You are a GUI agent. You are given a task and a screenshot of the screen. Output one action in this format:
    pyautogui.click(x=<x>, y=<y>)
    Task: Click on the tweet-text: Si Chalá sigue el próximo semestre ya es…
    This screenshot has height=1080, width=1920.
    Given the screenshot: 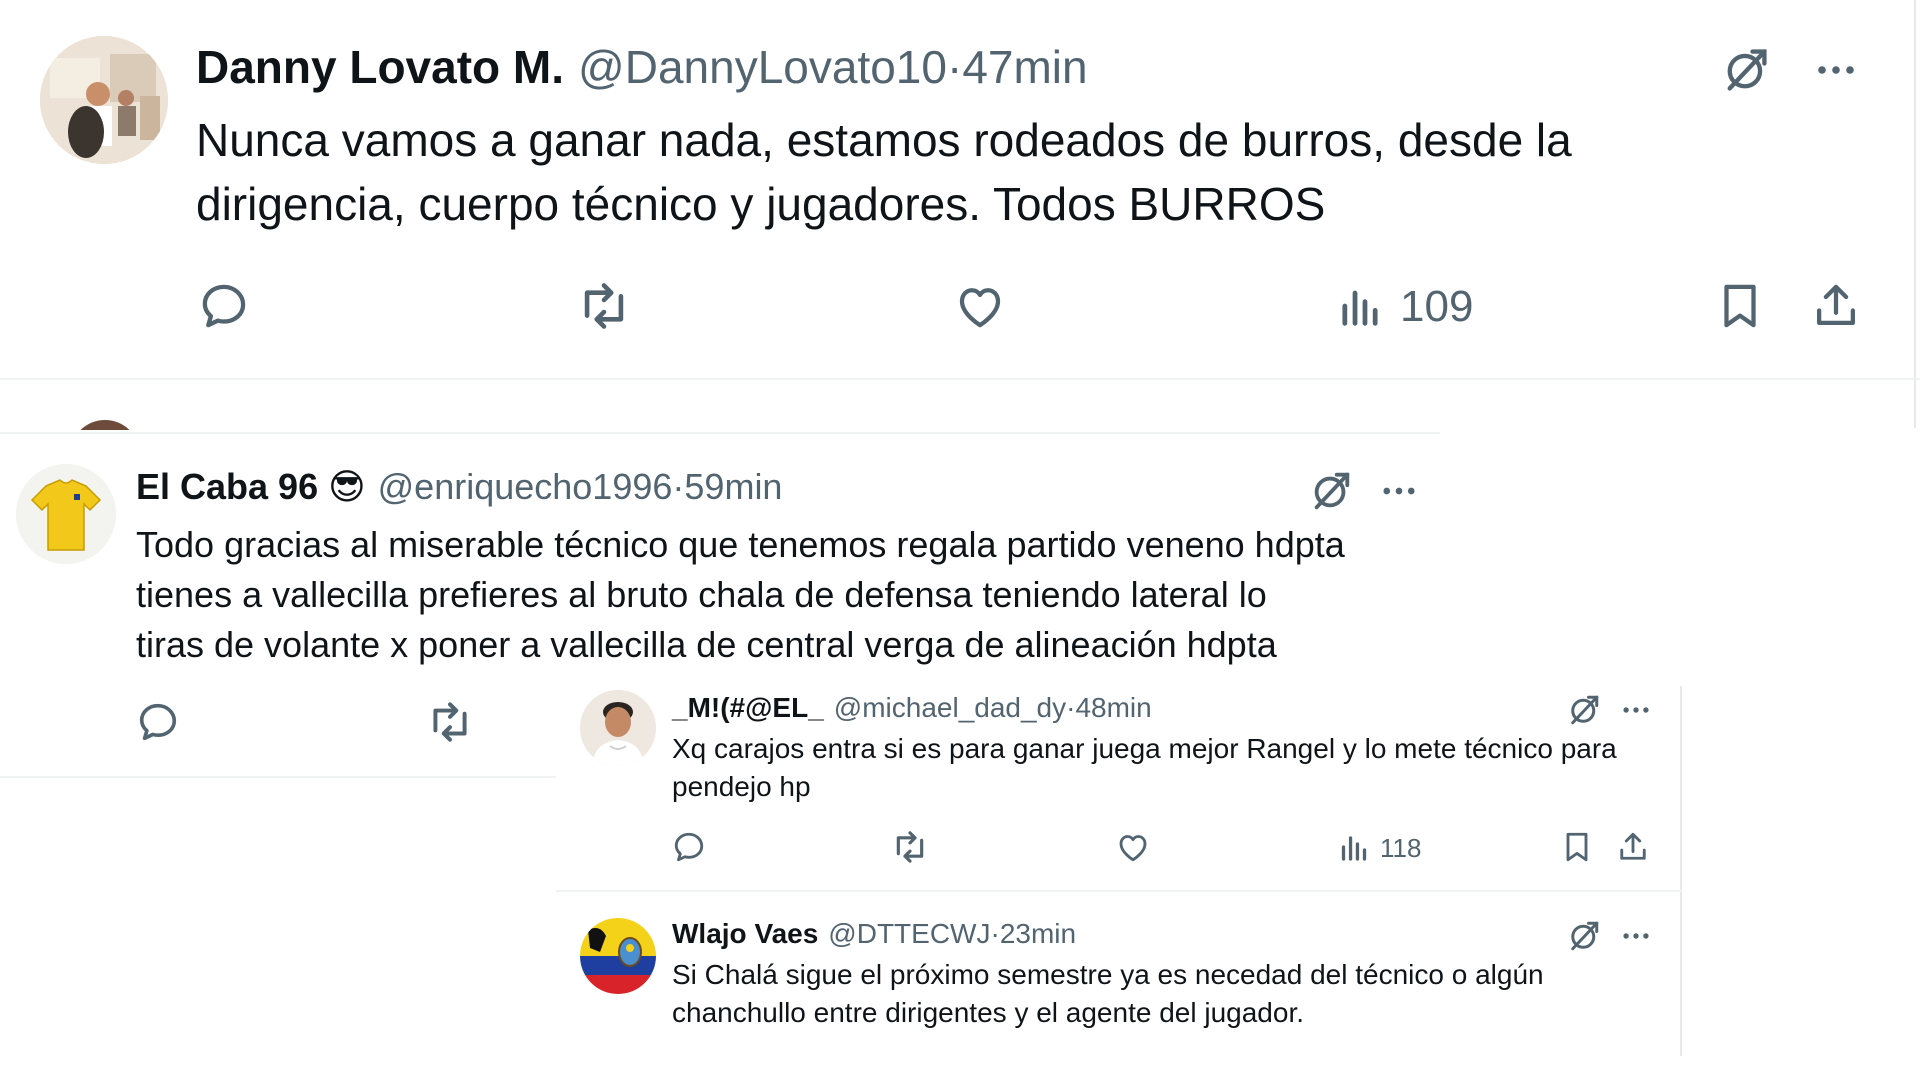 What is the action you would take?
    pyautogui.click(x=1172, y=994)
    